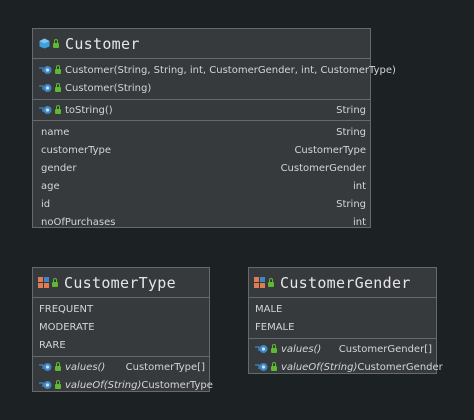 This screenshot has width=474, height=420. I want to click on field-name: id, so click(46, 204).